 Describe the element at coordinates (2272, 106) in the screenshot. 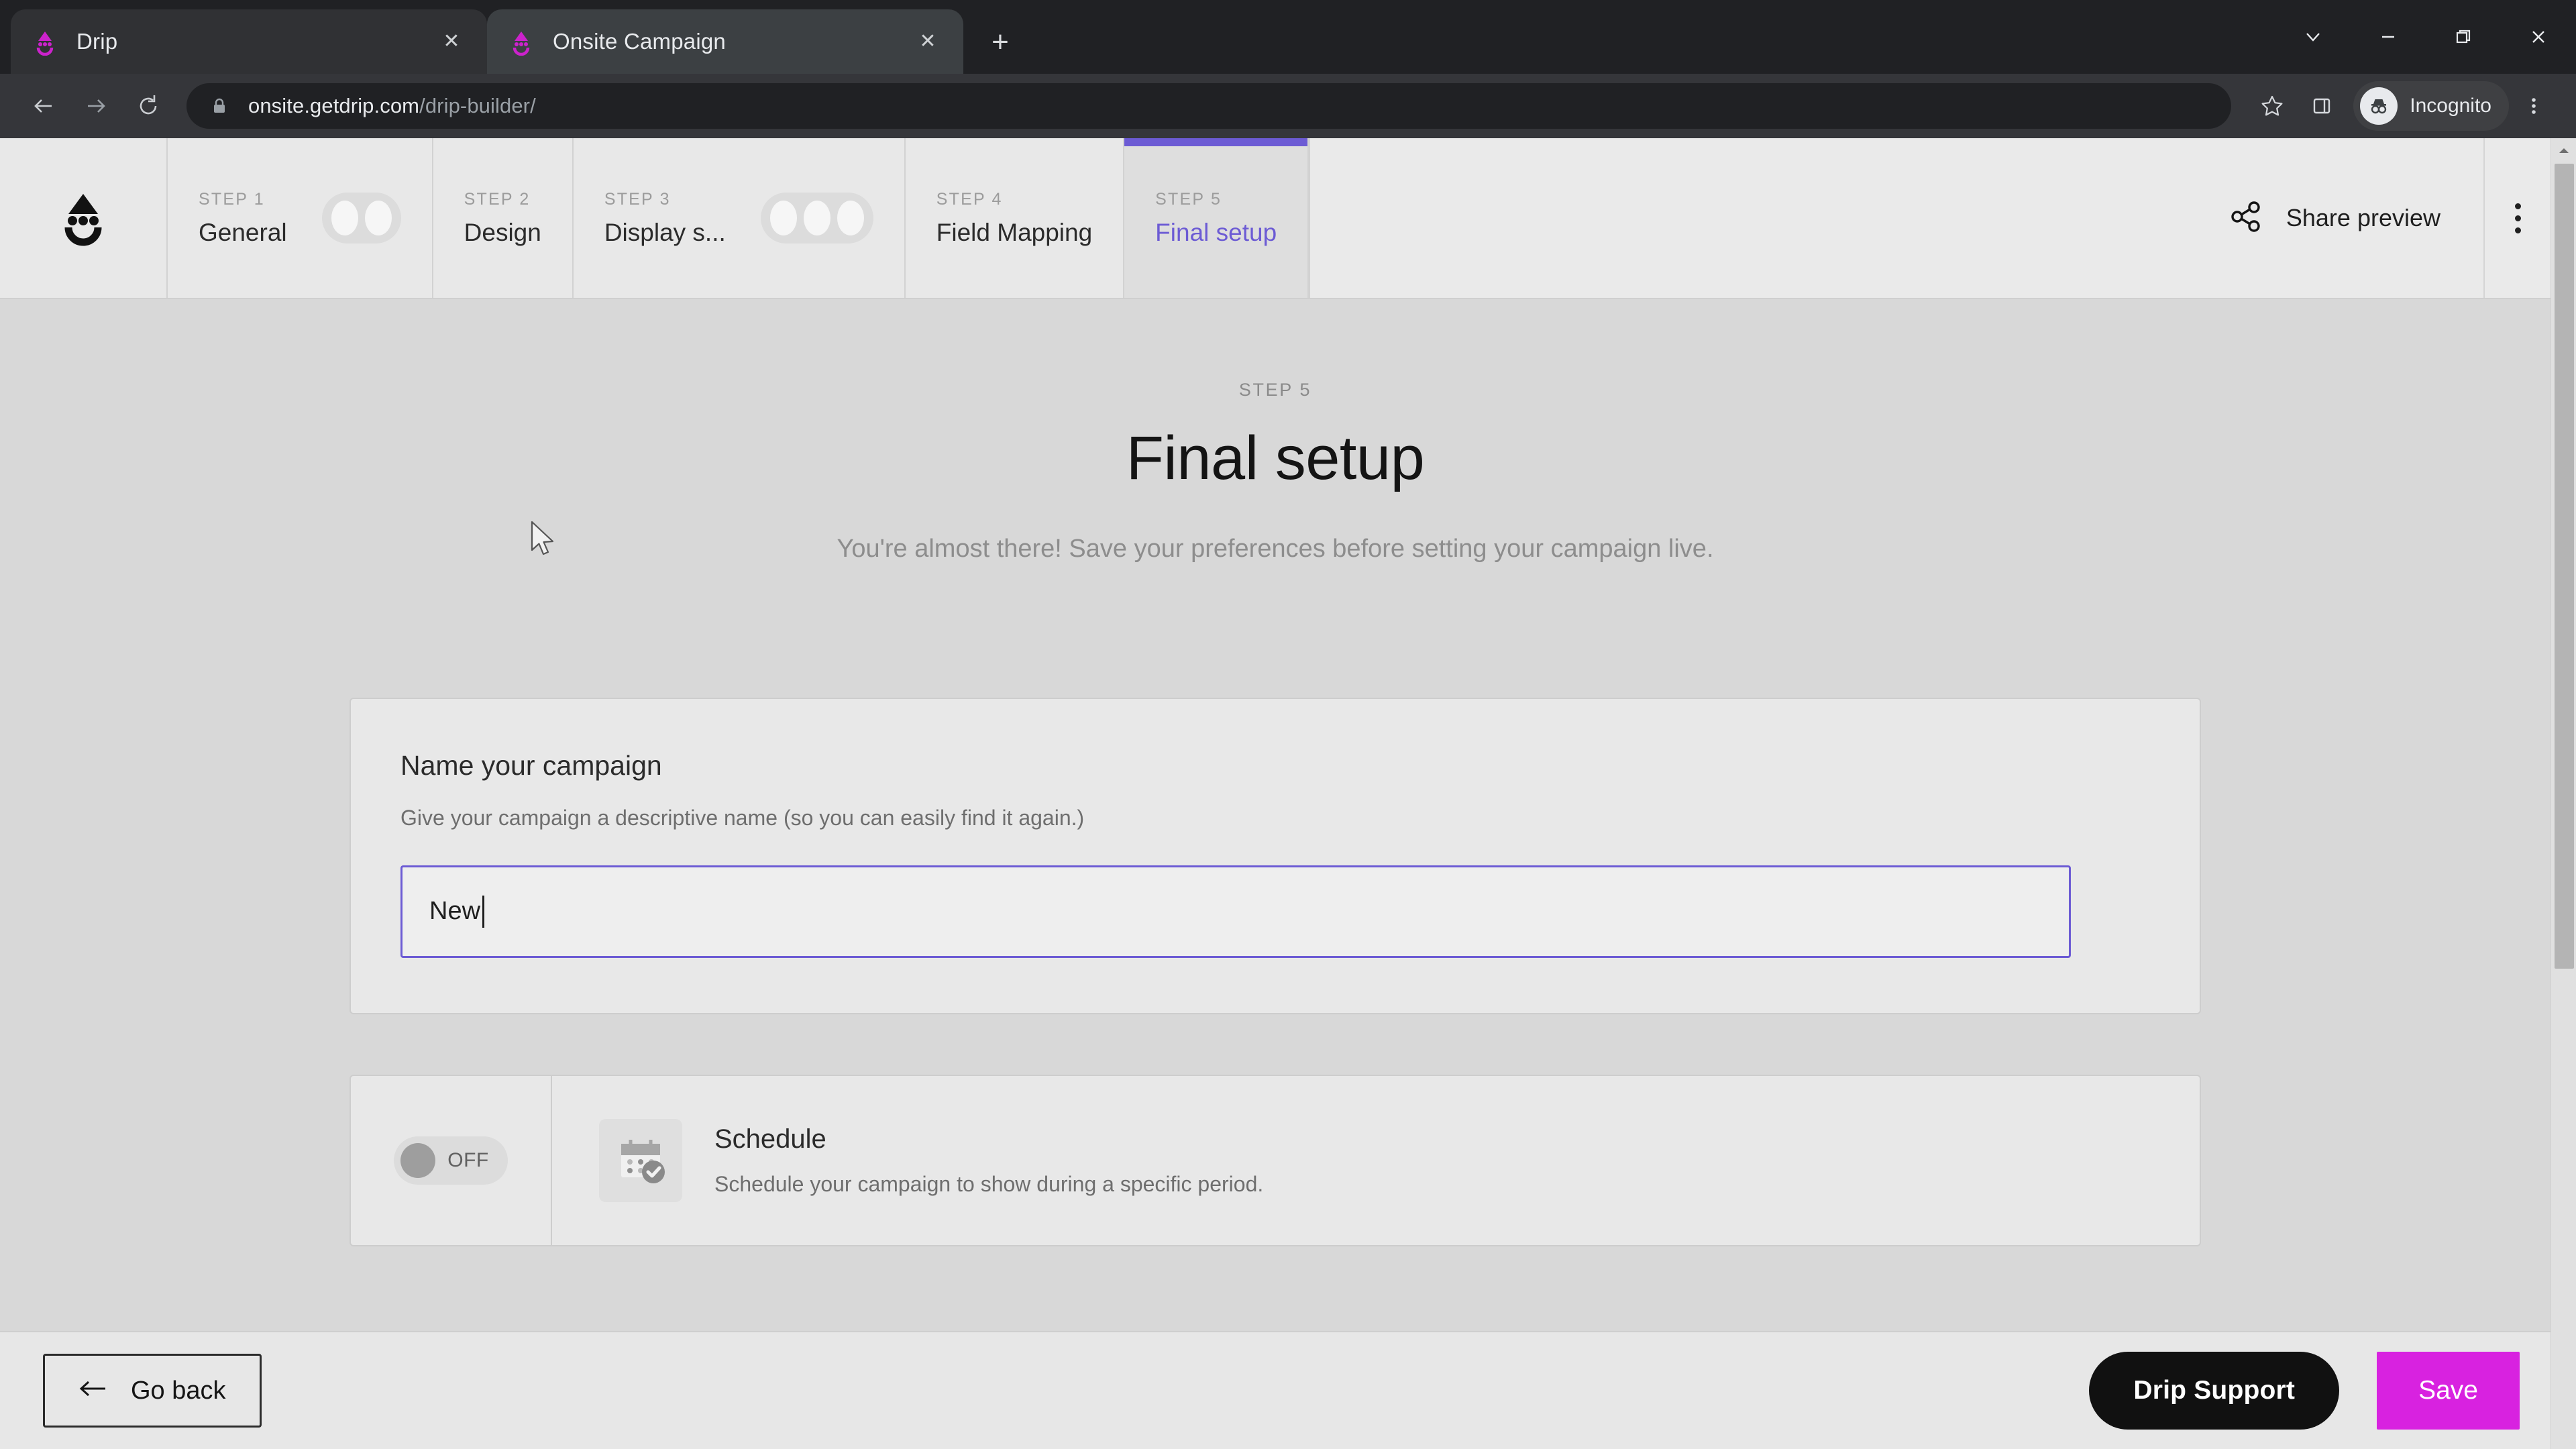

I see `star-icon` at that location.